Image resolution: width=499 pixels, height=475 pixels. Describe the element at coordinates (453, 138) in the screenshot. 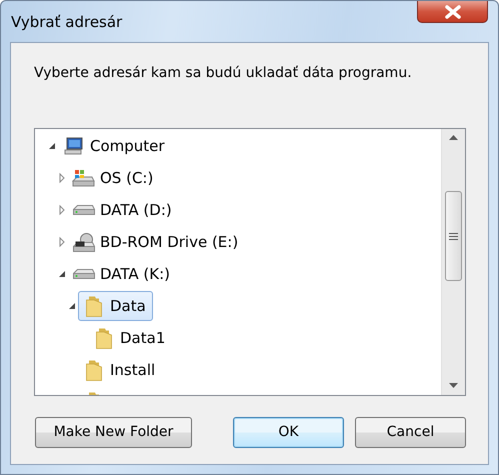

I see `scroll-up-icon` at that location.